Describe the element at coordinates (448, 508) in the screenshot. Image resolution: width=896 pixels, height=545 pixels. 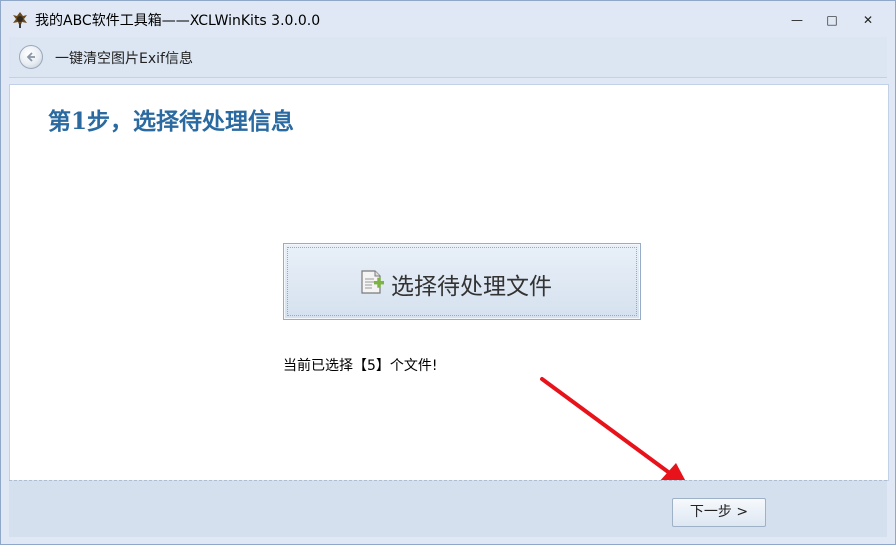
I see `footer-bar: 下一步 >` at that location.